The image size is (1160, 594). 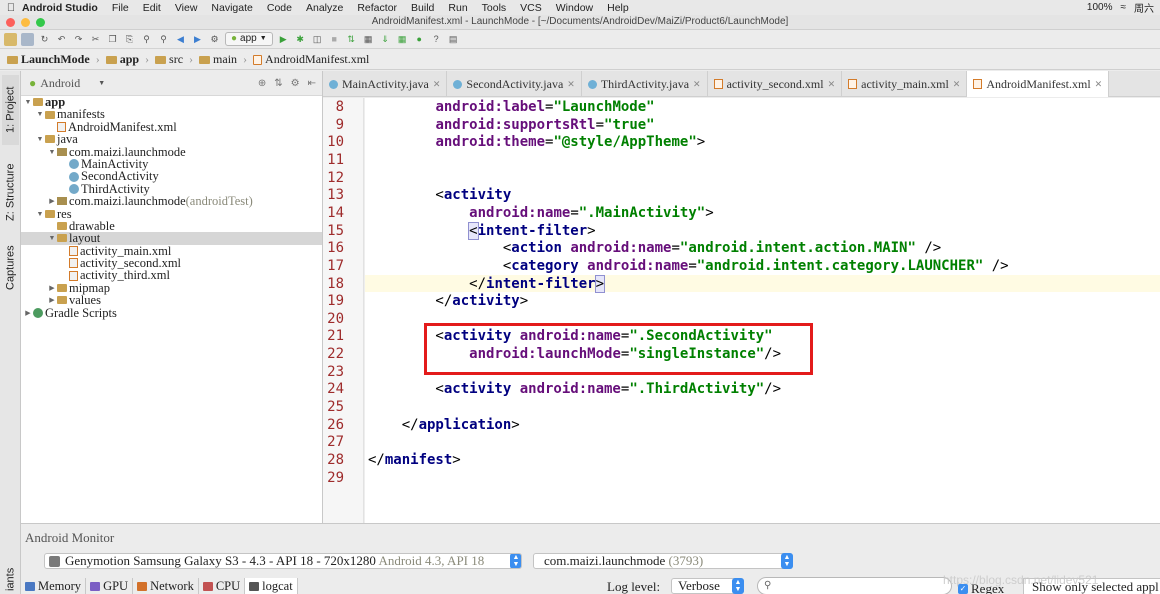 I want to click on sync-gradle-icon: ⇅, so click(x=351, y=39).